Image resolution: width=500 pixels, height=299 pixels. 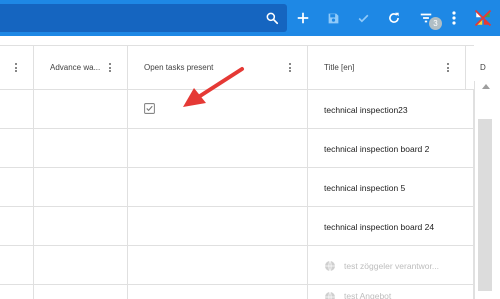 What do you see at coordinates (483, 18) in the screenshot?
I see `app-logo-icon` at bounding box center [483, 18].